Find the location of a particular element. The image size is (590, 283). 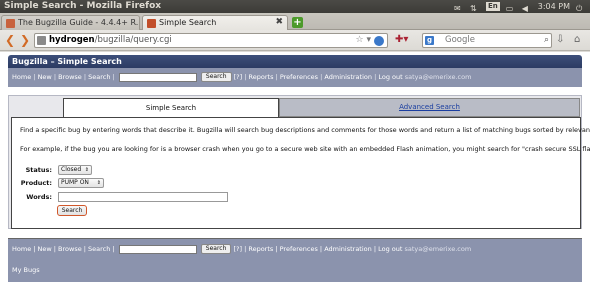

url-bar: hydrogen/bugzilla/query.cgi ☆ ▾ is located at coordinates (211, 40).